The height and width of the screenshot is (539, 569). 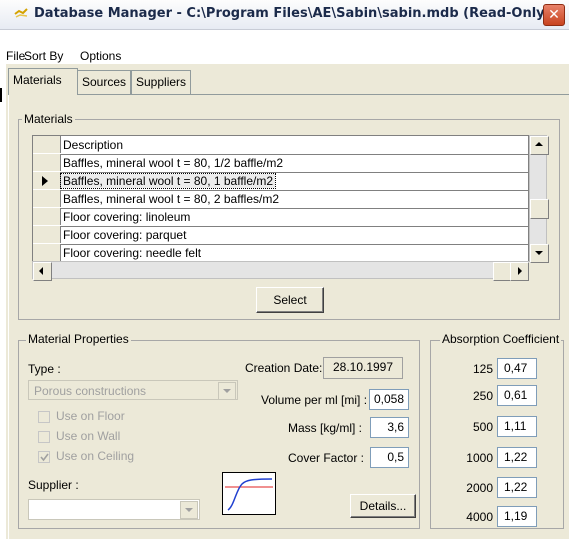 I want to click on scroll-left-button, so click(x=42, y=271).